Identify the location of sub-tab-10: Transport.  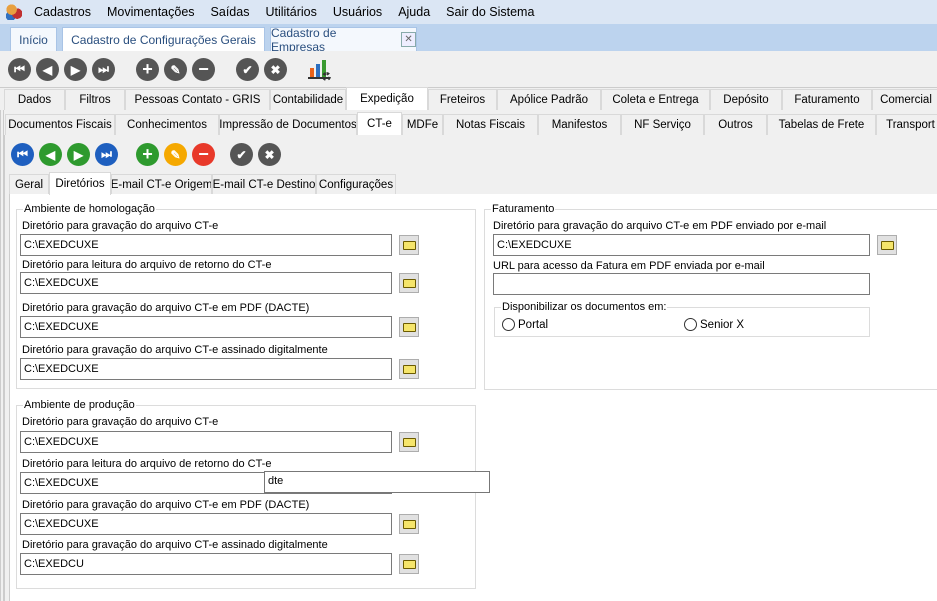
(906, 124).